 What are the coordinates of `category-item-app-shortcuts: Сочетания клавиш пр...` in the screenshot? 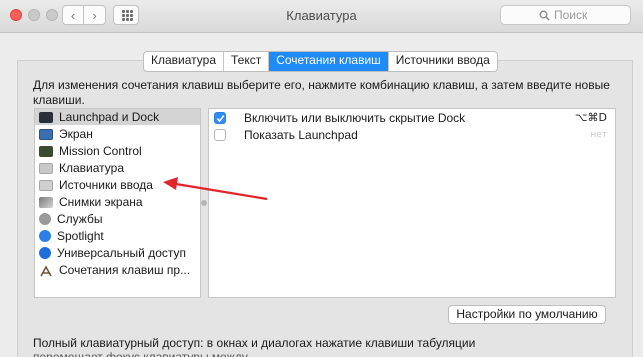 It's located at (117, 270).